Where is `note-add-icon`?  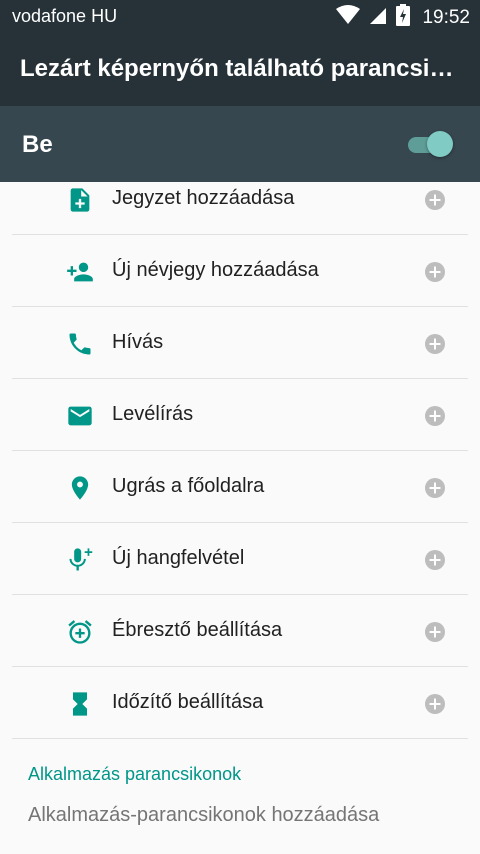 note-add-icon is located at coordinates (80, 200).